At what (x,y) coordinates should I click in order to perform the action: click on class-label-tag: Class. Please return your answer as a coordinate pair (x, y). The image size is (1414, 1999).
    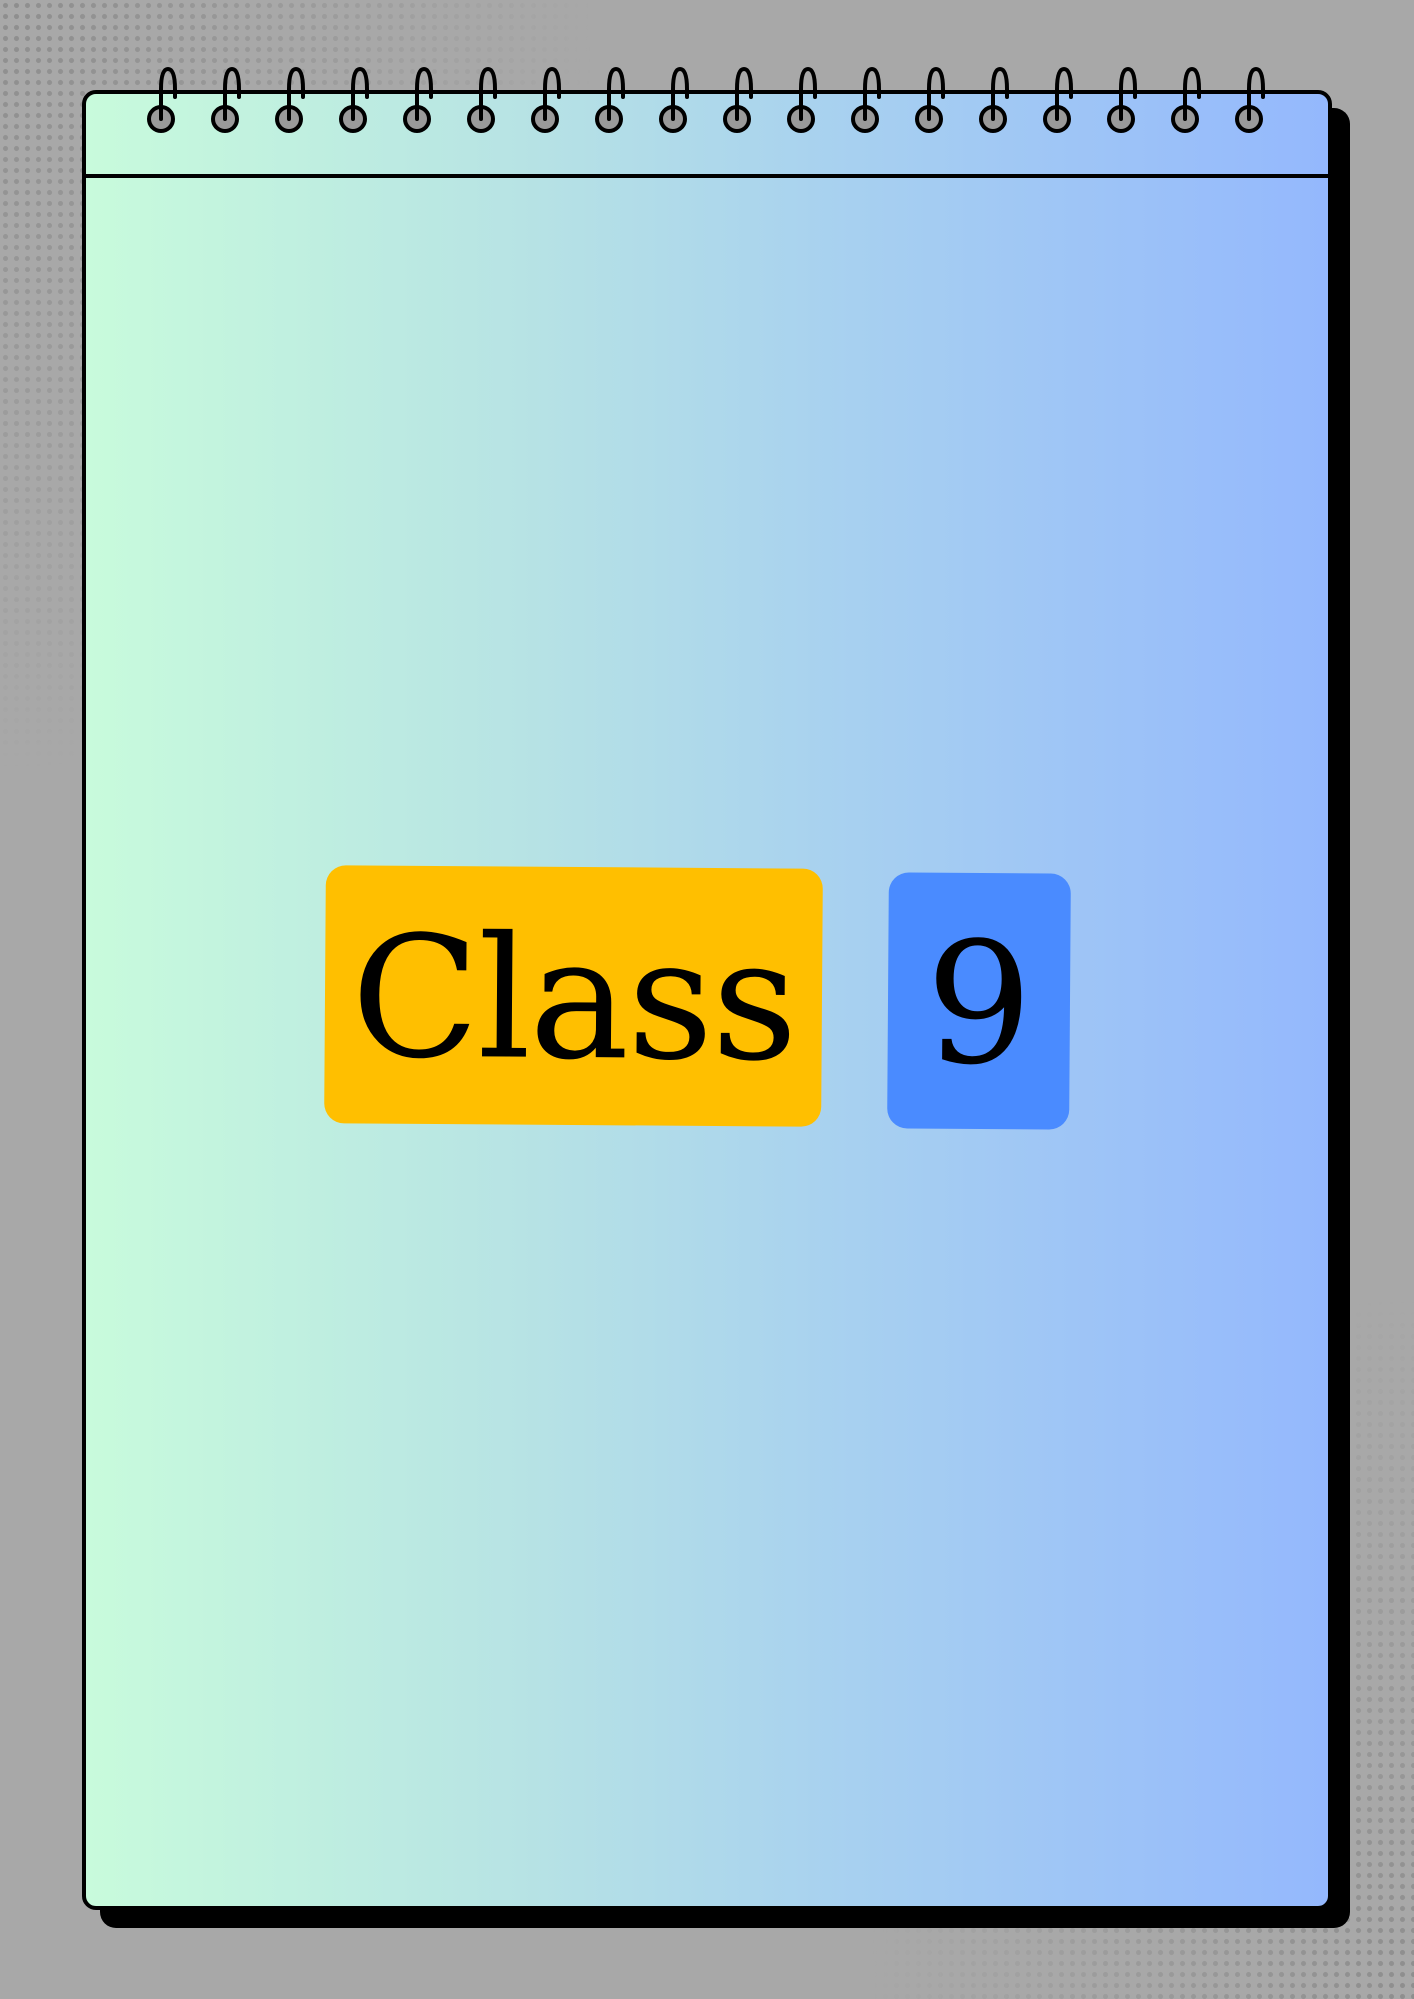
    Looking at the image, I should click on (573, 996).